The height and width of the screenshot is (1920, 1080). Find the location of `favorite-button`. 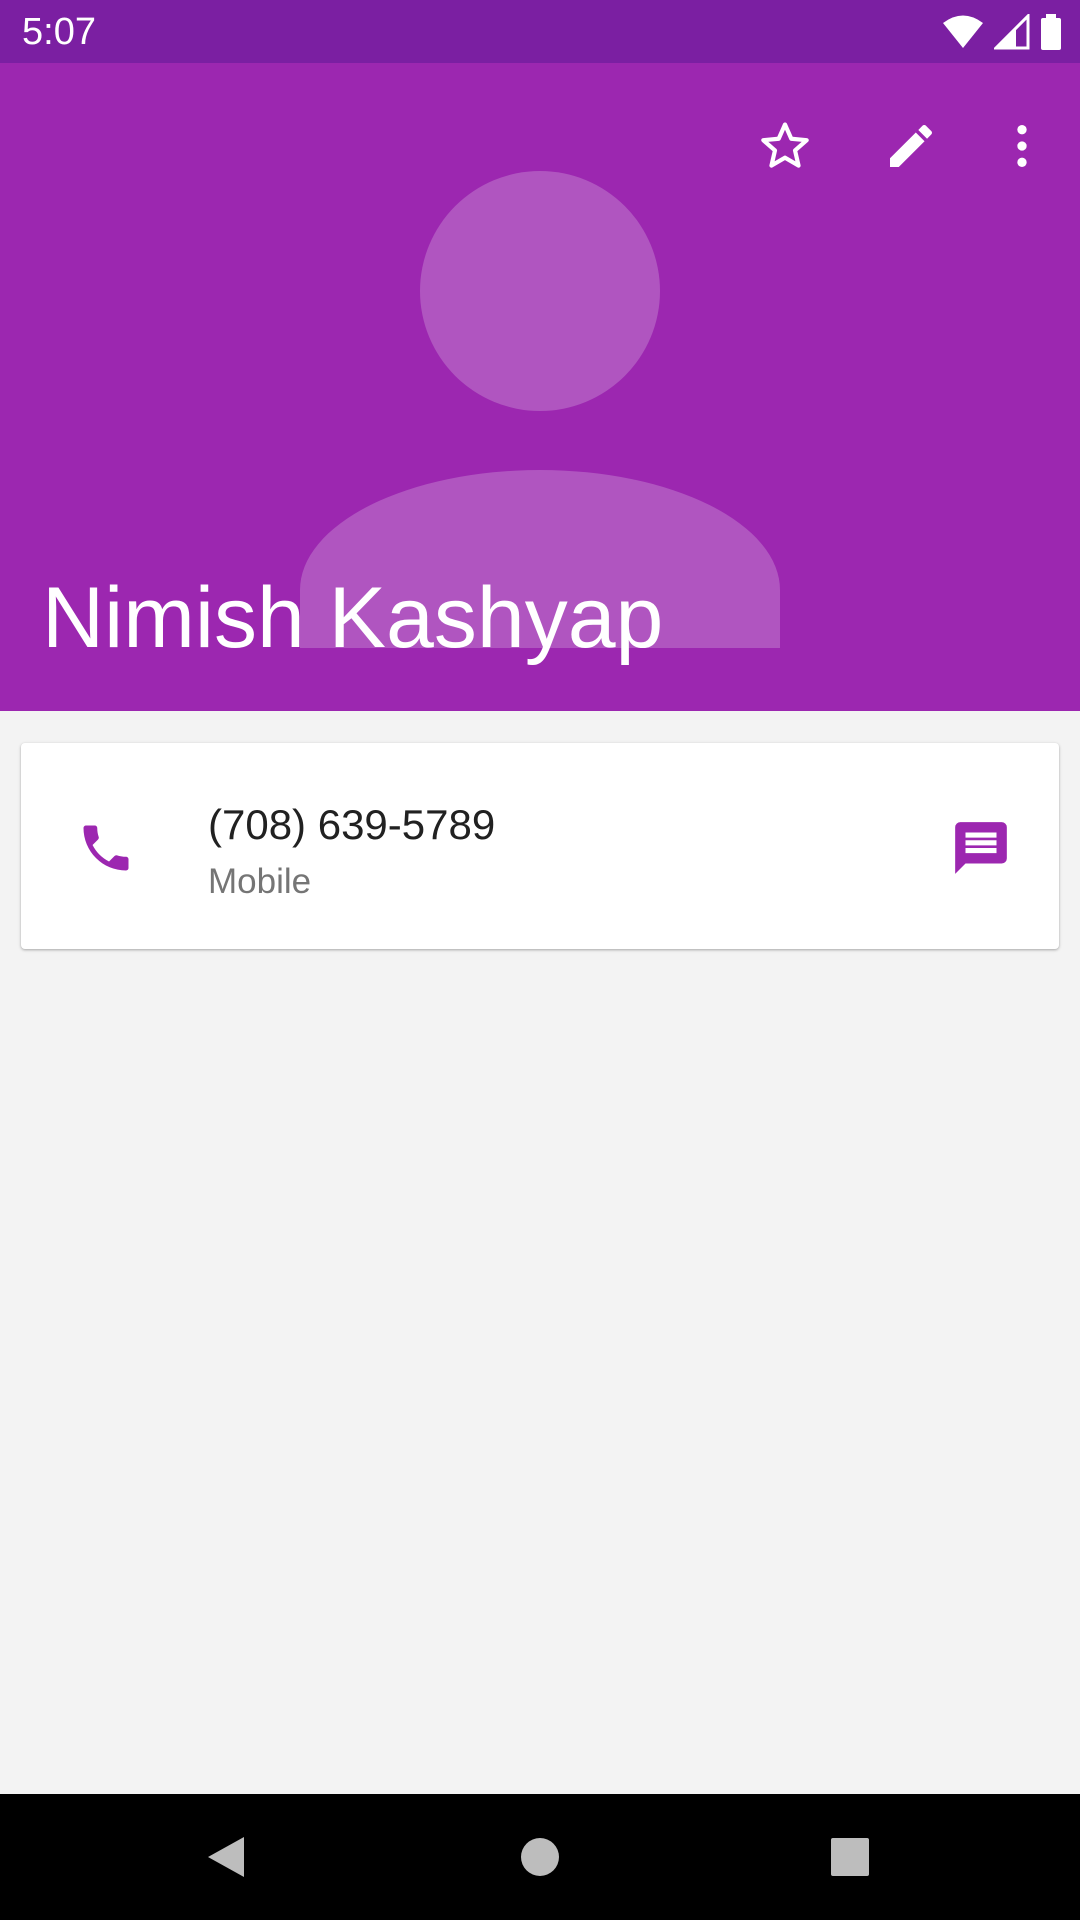

favorite-button is located at coordinates (785, 146).